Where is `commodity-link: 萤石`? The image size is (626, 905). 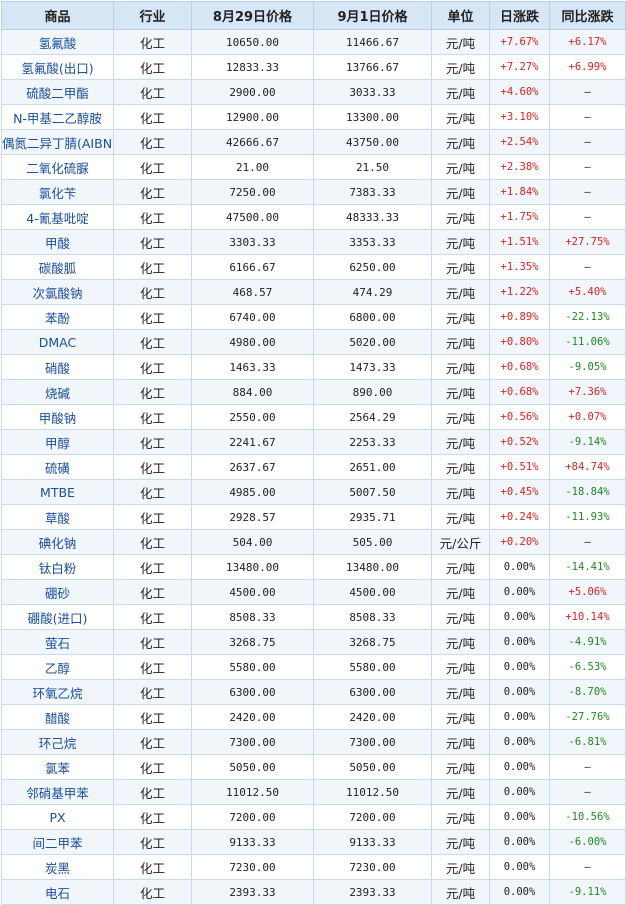 commodity-link: 萤石 is located at coordinates (57, 642).